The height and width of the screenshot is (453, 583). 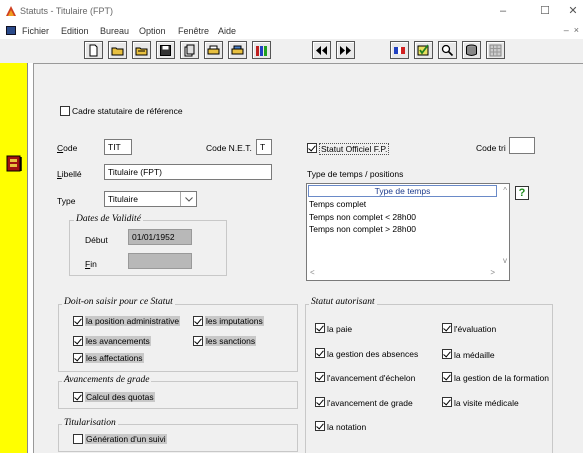 I want to click on open-folder-icon, so click(x=117, y=50).